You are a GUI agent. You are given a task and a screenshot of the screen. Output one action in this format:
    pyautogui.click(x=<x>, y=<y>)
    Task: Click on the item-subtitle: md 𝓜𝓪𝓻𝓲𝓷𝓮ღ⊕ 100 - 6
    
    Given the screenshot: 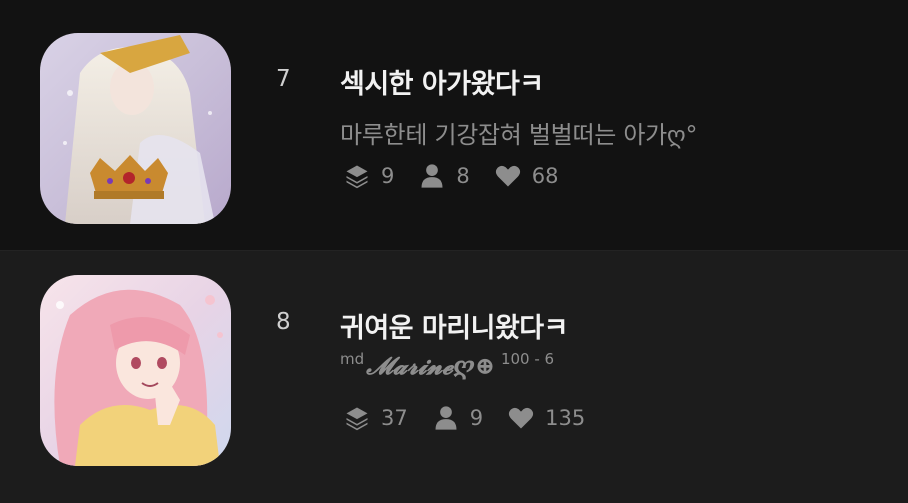 What is the action you would take?
    pyautogui.click(x=447, y=365)
    